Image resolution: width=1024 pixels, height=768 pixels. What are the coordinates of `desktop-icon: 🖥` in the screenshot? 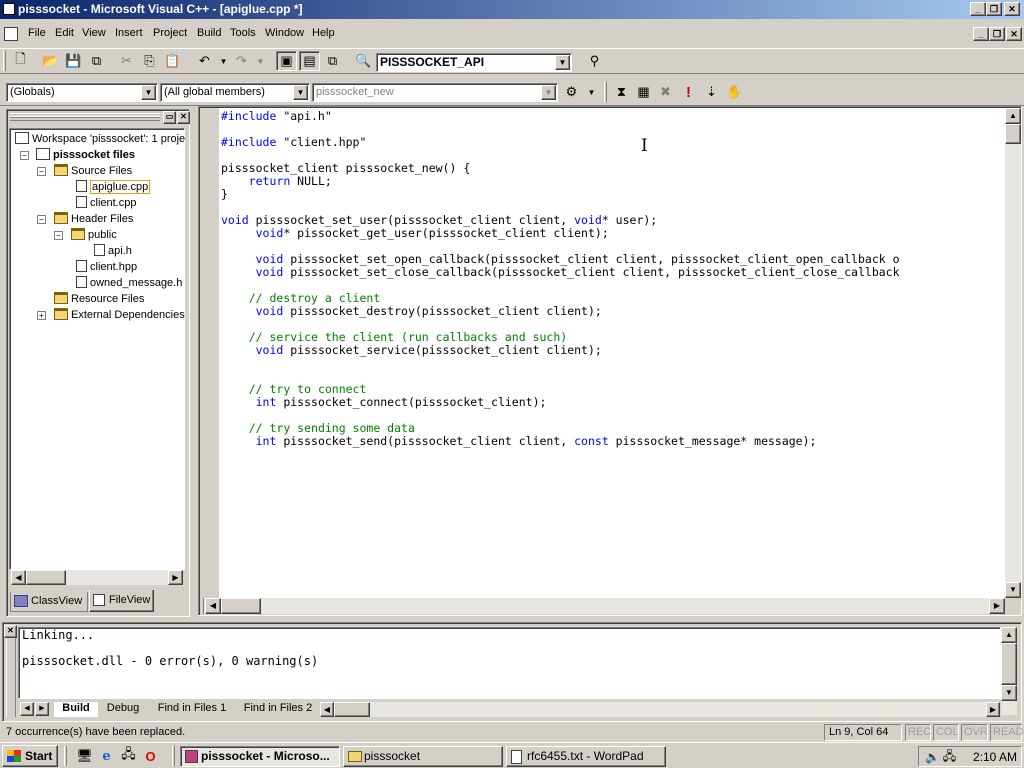 It's located at (84, 756).